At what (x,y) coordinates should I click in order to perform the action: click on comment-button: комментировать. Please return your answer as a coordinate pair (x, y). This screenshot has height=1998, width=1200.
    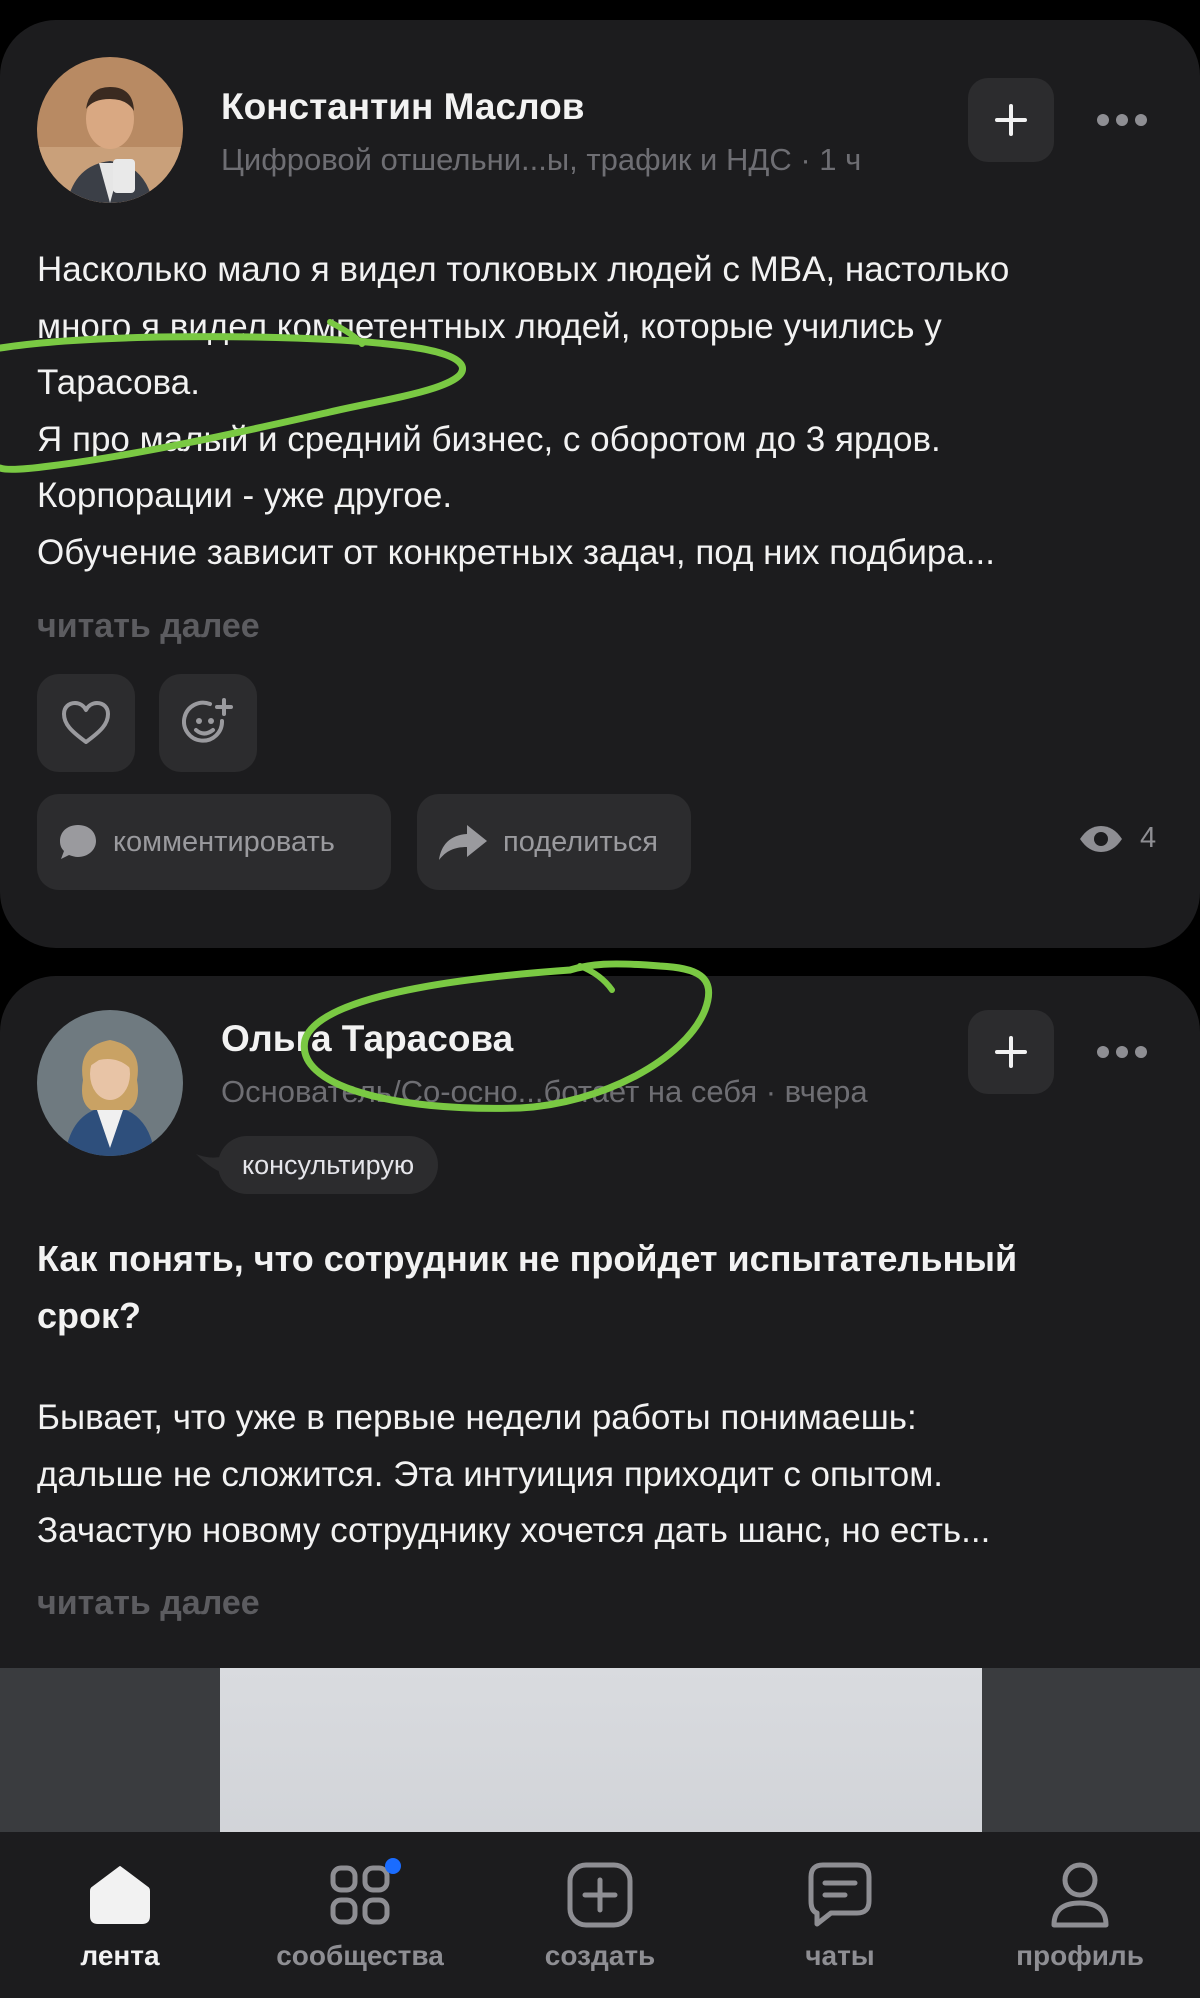
    Looking at the image, I should click on (214, 842).